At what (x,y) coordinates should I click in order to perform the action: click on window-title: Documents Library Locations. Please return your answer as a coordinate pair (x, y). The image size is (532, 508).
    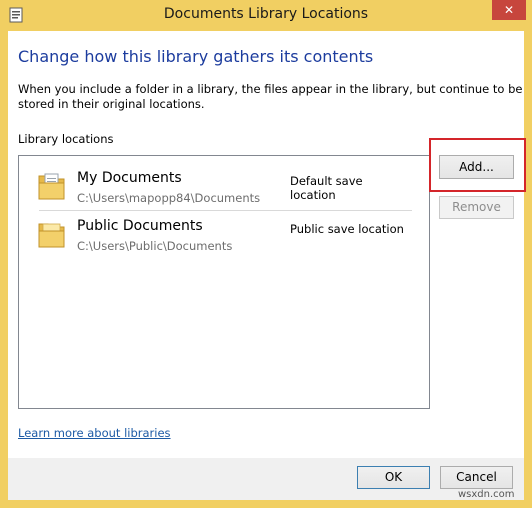
    Looking at the image, I should click on (266, 14).